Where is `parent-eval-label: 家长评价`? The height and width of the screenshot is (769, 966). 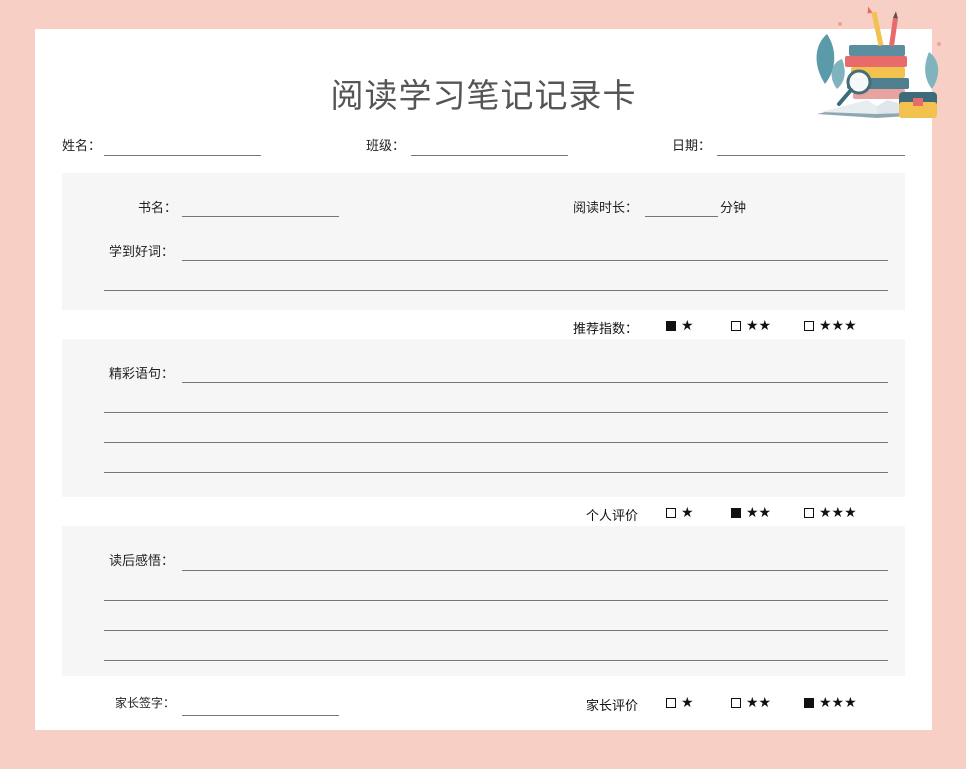
parent-eval-label: 家长评价 is located at coordinates (612, 706).